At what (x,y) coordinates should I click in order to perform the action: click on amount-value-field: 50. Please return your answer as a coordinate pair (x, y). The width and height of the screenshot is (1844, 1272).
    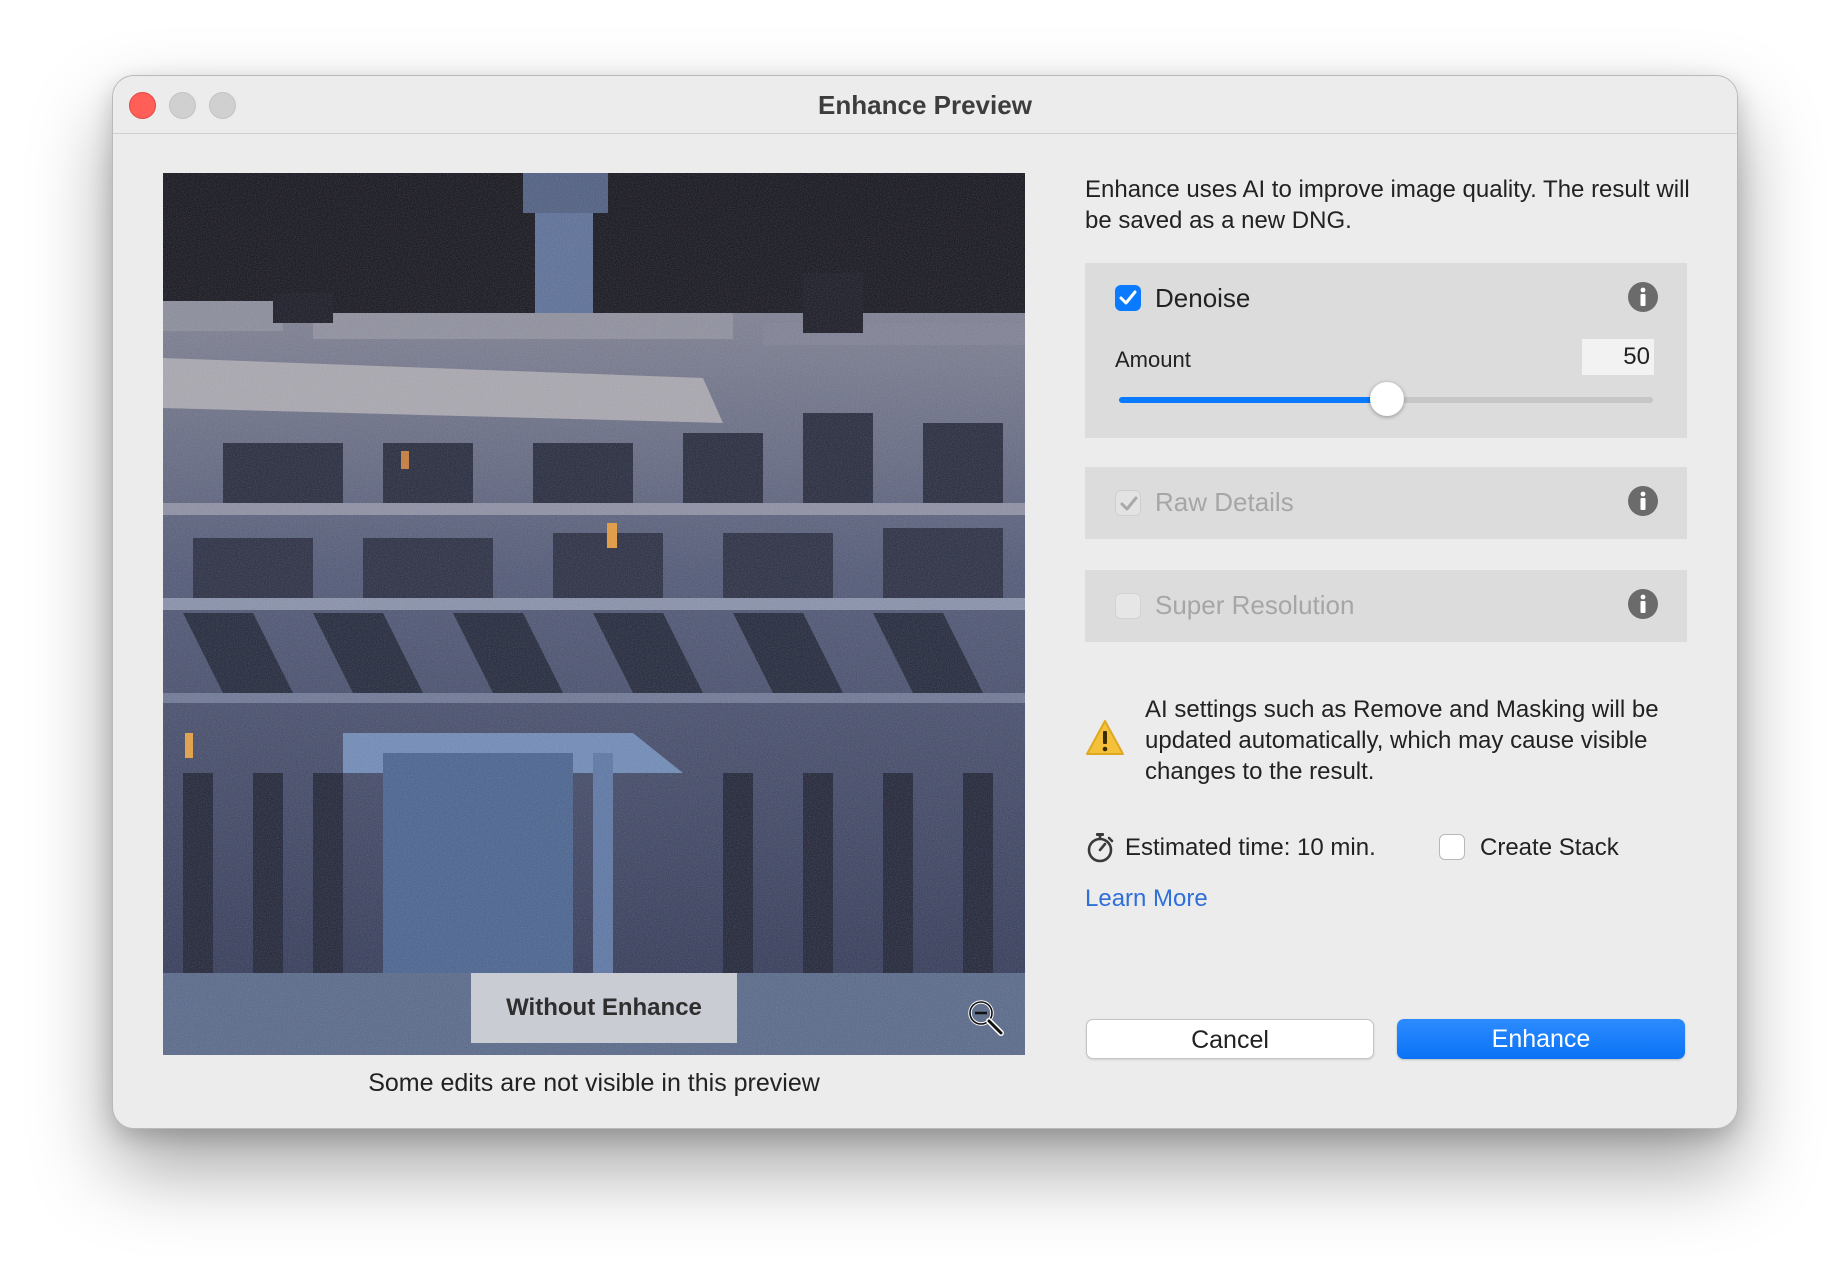
    Looking at the image, I should click on (1618, 357).